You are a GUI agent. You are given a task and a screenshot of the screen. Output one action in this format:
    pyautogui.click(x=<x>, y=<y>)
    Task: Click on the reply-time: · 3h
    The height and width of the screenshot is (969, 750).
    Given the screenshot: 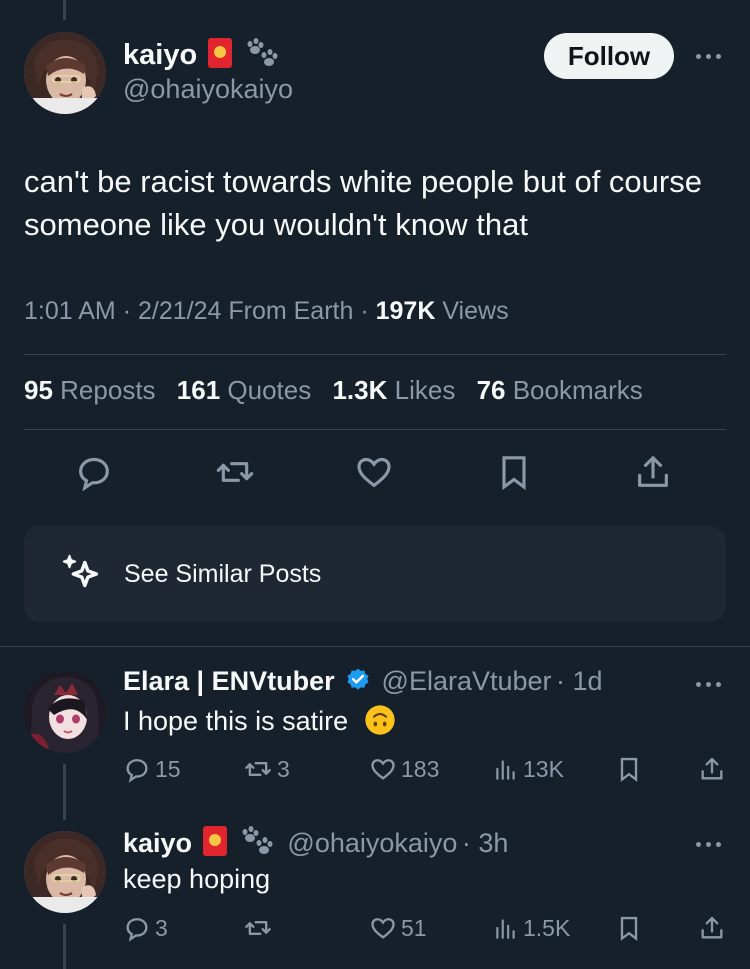 What is the action you would take?
    pyautogui.click(x=485, y=843)
    